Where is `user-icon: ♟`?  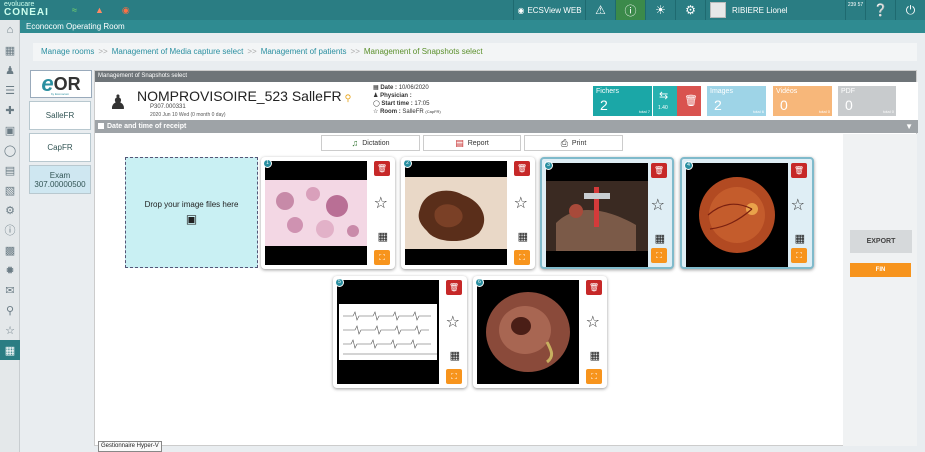 user-icon: ♟ is located at coordinates (10, 70).